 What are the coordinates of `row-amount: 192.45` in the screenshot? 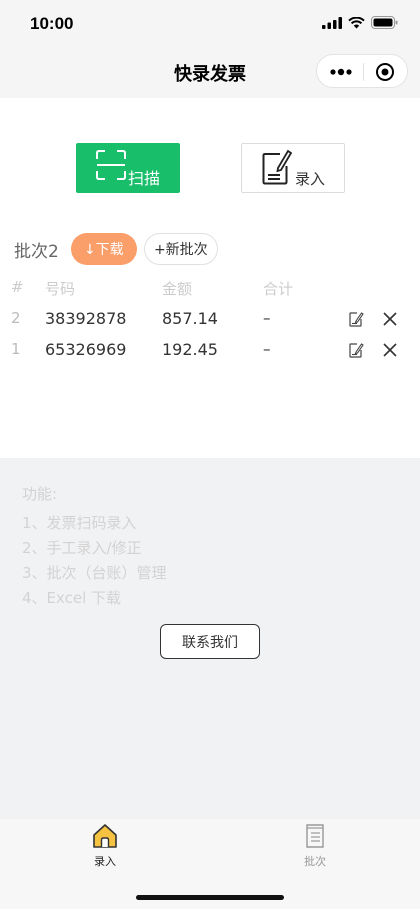 It's located at (190, 349).